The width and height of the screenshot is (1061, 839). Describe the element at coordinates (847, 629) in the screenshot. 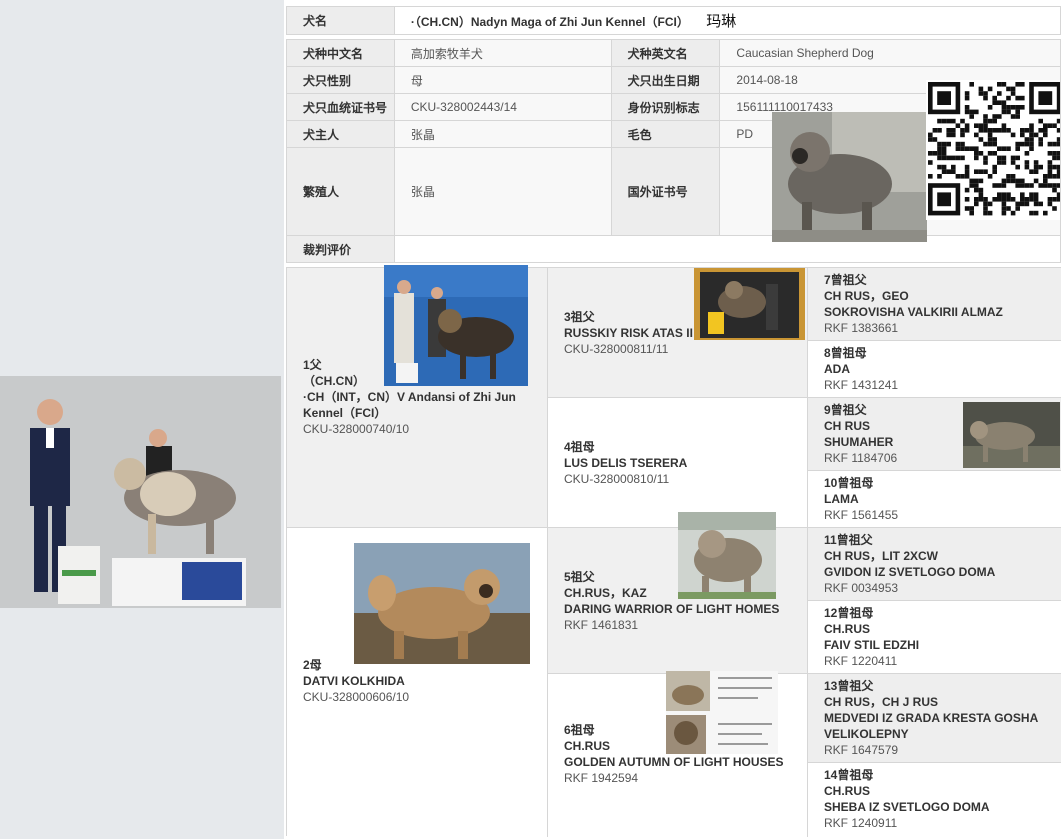

I see `gg12-title: CH.RUS` at that location.